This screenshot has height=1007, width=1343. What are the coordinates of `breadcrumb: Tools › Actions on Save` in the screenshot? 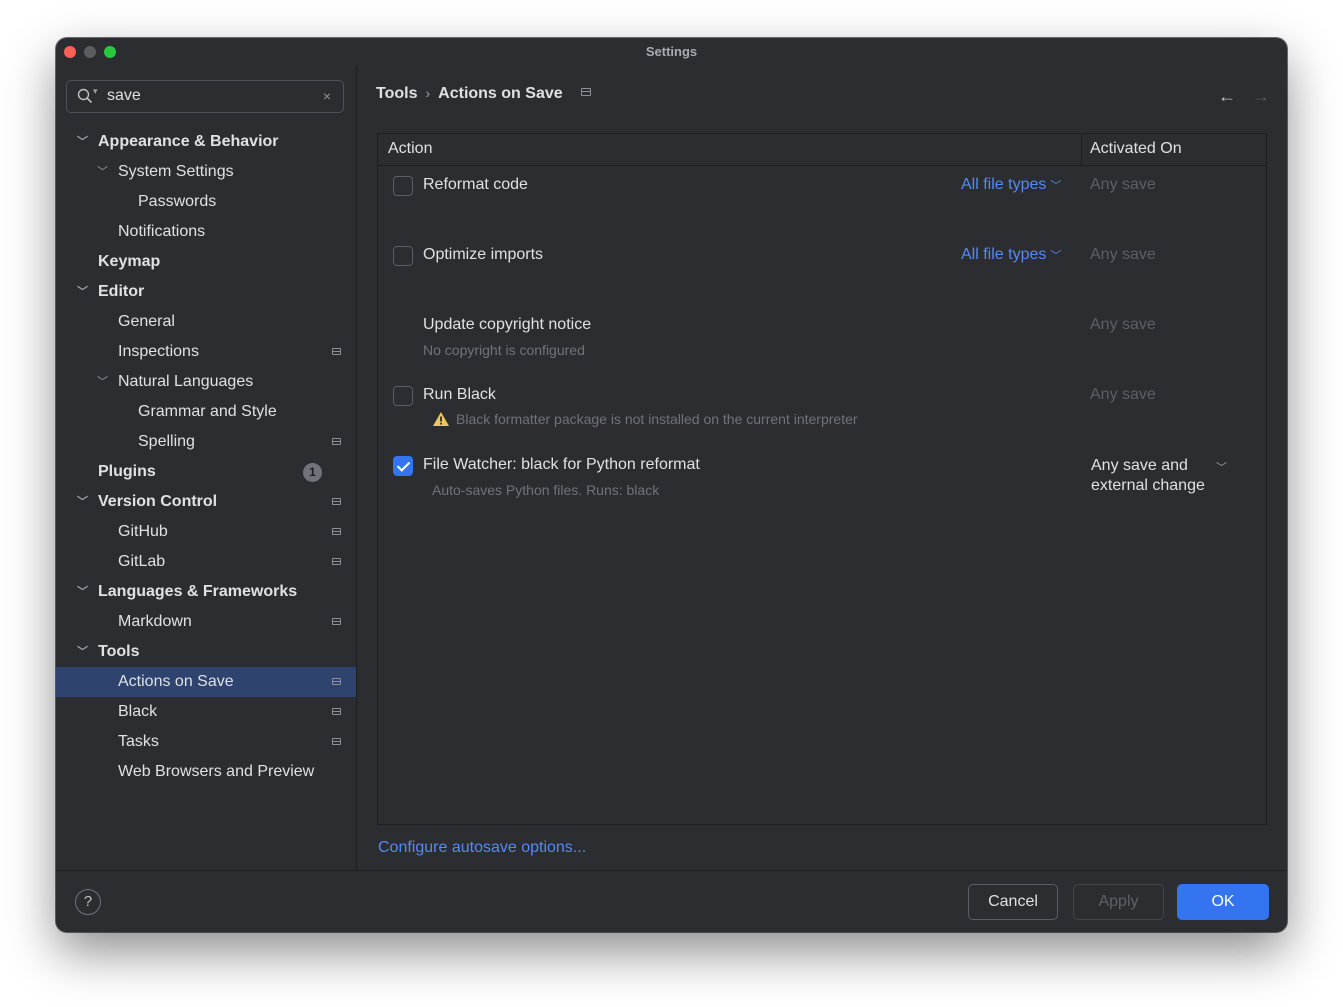 It's located at (469, 94).